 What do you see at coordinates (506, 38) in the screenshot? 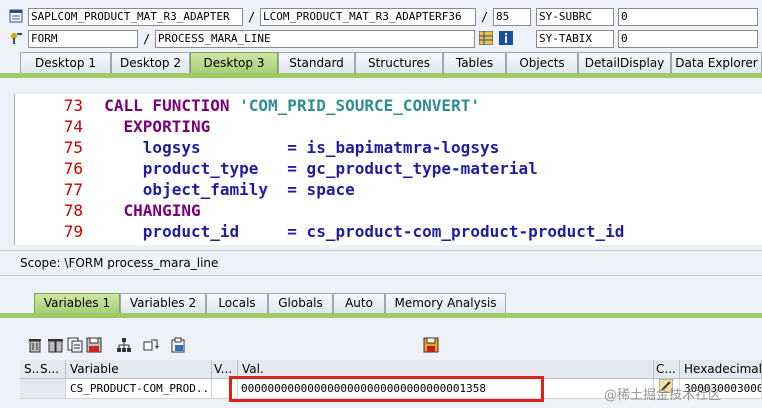
I see `info-icon` at bounding box center [506, 38].